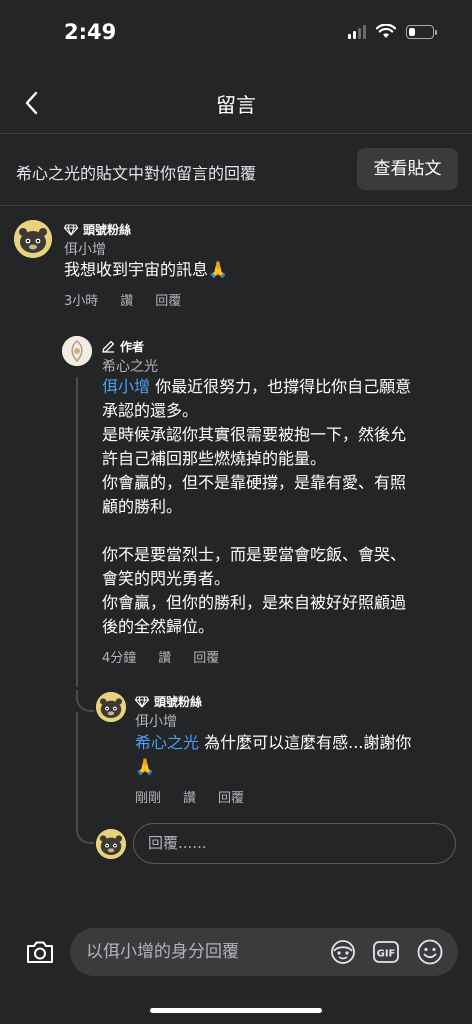 Image resolution: width=472 pixels, height=1024 pixels. I want to click on camera-icon, so click(40, 952).